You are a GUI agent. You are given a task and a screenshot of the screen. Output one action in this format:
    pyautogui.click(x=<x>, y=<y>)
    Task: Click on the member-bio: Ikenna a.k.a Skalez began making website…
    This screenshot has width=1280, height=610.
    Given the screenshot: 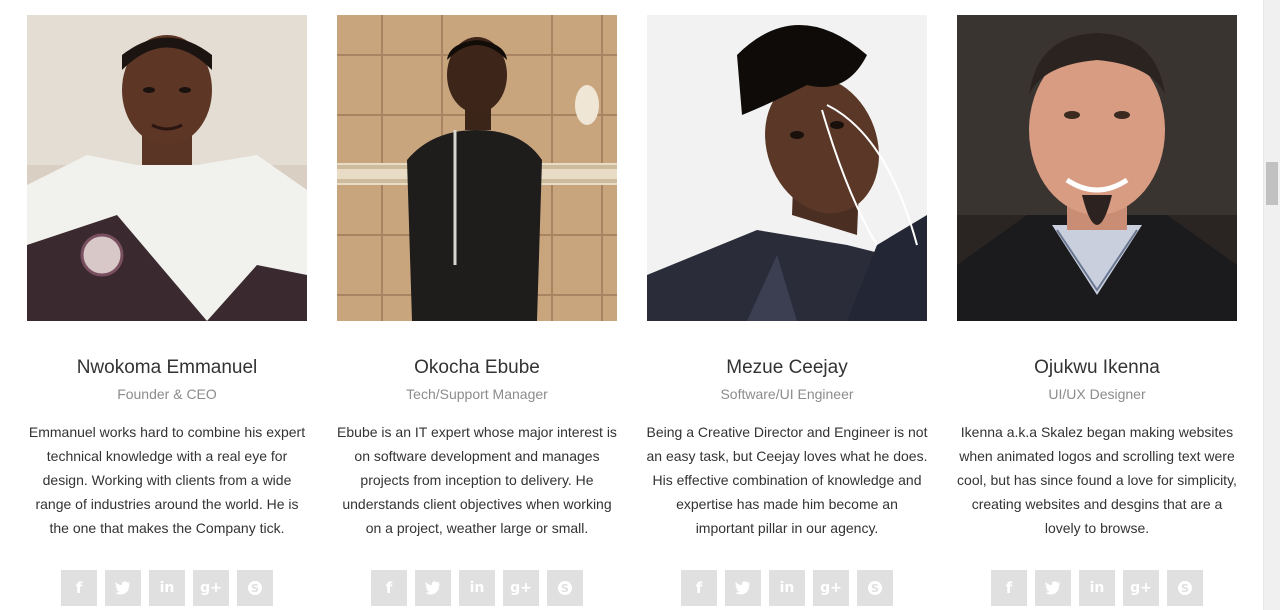 What is the action you would take?
    pyautogui.click(x=1097, y=480)
    